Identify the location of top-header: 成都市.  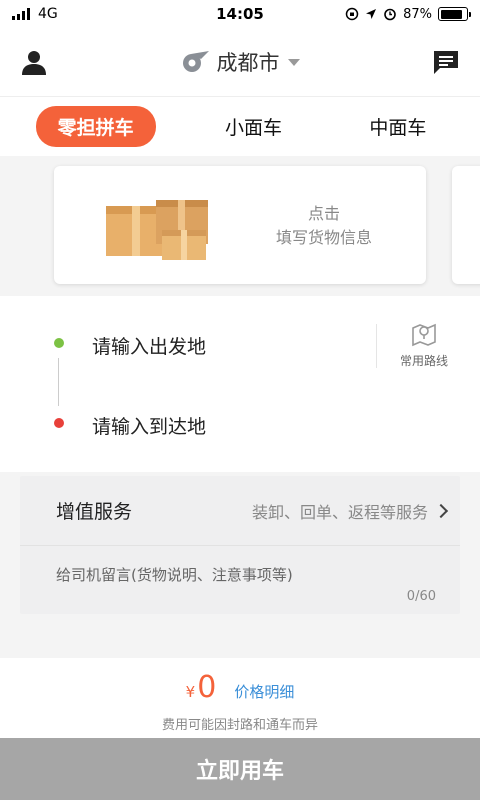
(240, 62).